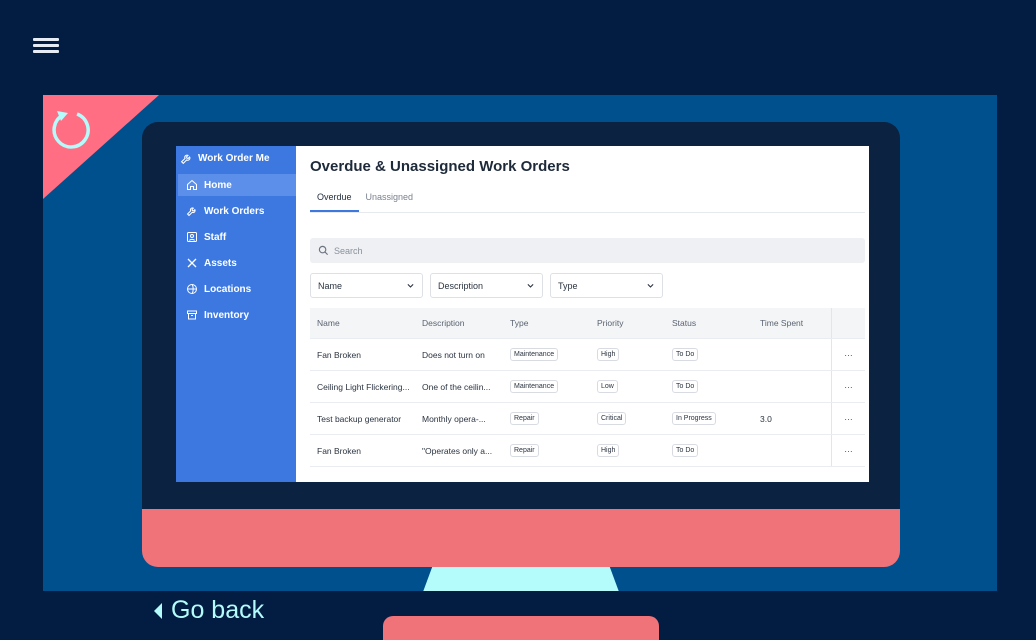 The width and height of the screenshot is (1036, 640). Describe the element at coordinates (634, 323) in the screenshot. I see `header-priority: Priority` at that location.